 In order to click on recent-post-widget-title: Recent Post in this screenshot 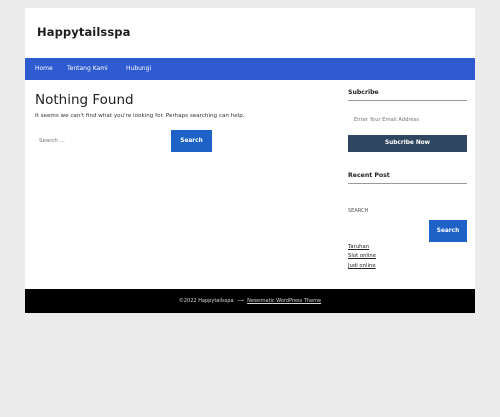, I will do `click(369, 175)`.